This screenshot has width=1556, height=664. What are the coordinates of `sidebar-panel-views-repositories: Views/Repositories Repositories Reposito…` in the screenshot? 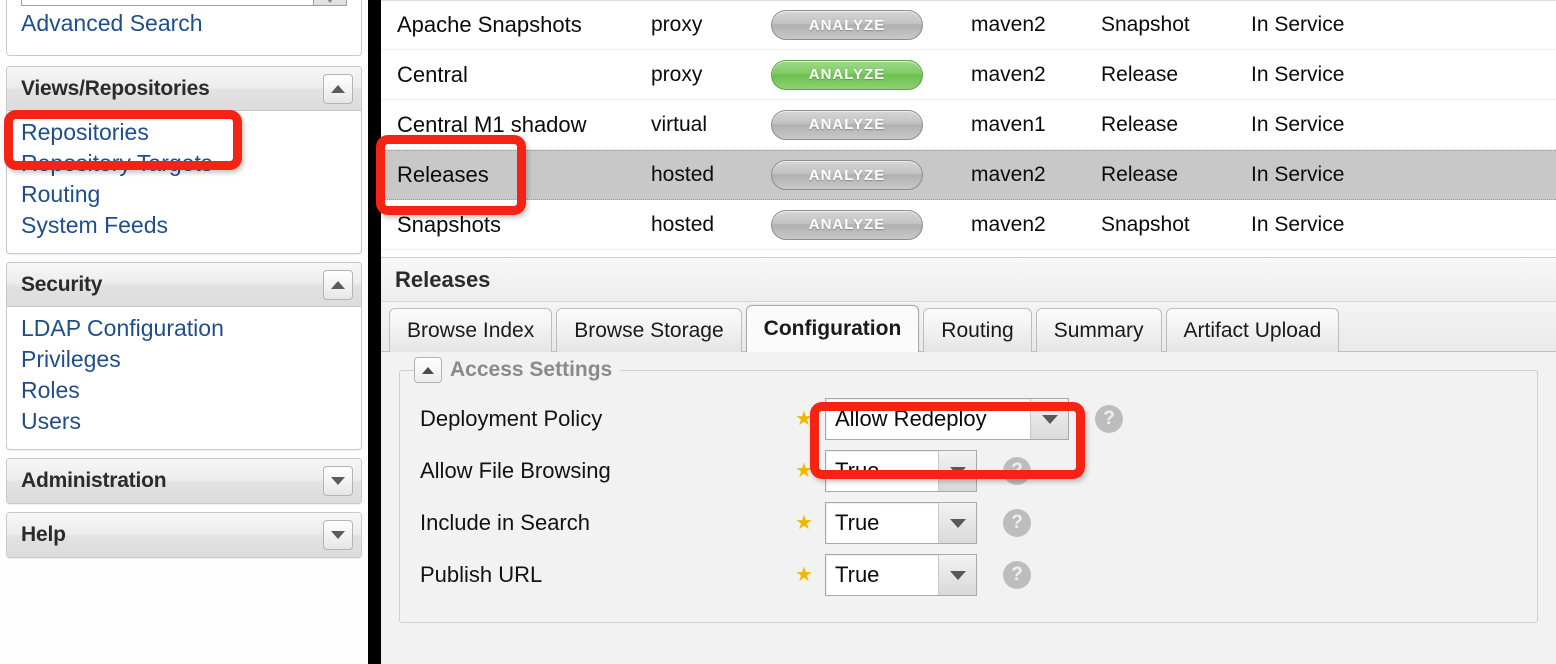 It's located at (184, 160).